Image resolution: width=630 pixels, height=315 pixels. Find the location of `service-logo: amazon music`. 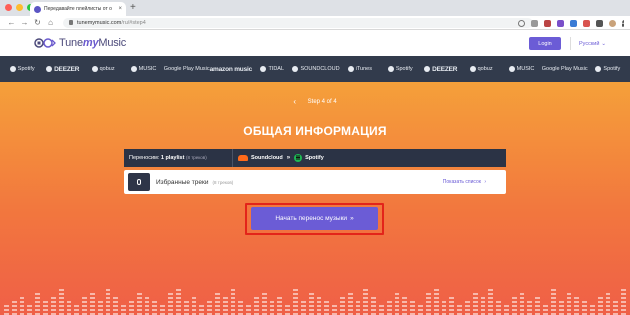

service-logo: amazon music is located at coordinates (231, 69).